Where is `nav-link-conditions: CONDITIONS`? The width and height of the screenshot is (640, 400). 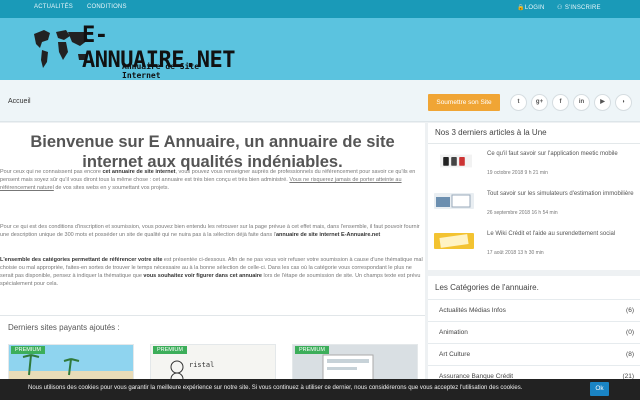
nav-link-conditions: CONDITIONS is located at coordinates (107, 7).